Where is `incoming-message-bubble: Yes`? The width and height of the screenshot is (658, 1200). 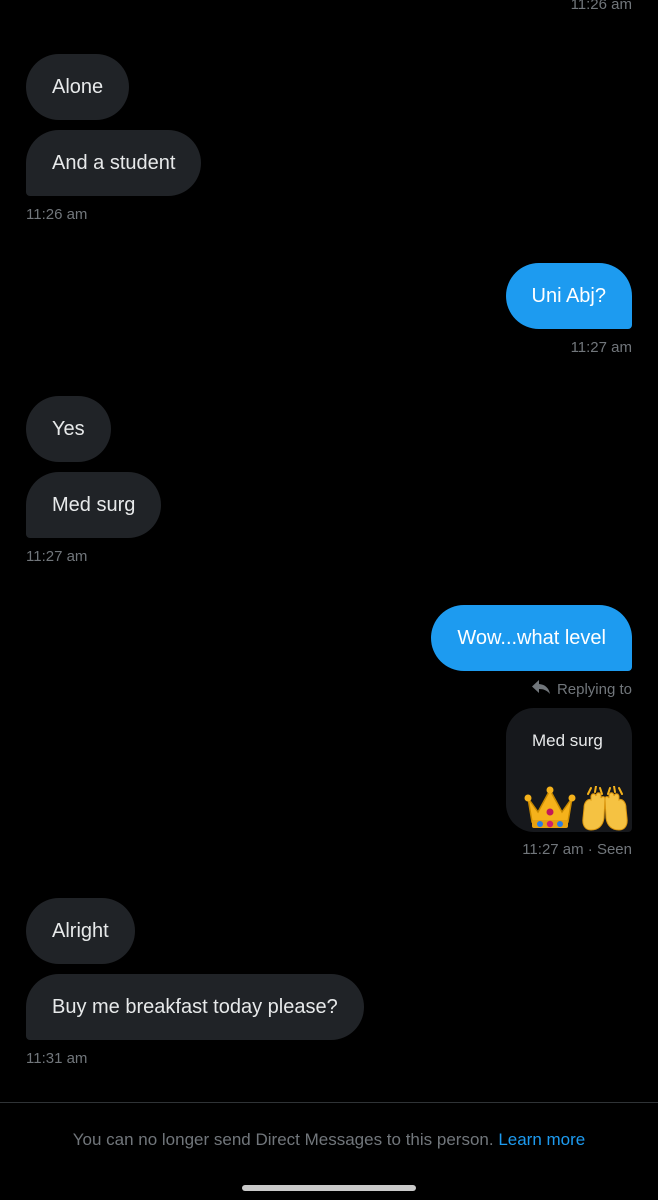 incoming-message-bubble: Yes is located at coordinates (68, 429).